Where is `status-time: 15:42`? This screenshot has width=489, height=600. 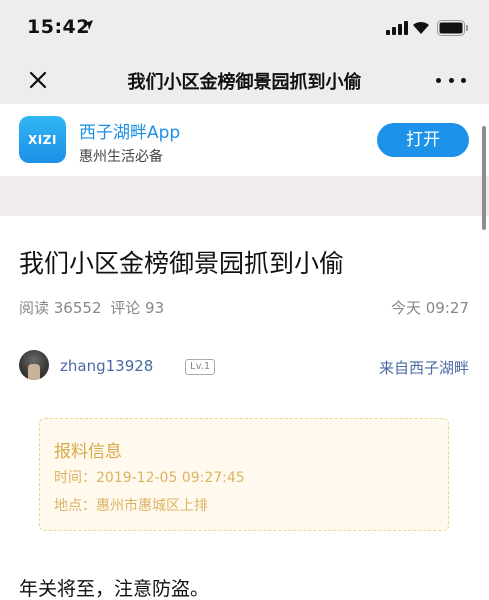 status-time: 15:42 is located at coordinates (58, 27).